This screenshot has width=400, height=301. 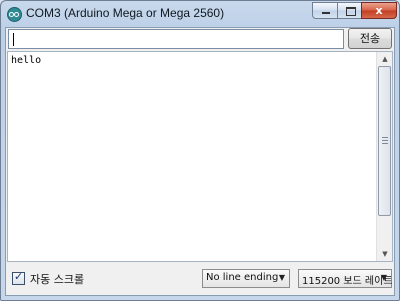 I want to click on autoscroll-checkbox: ✓, so click(x=18, y=277).